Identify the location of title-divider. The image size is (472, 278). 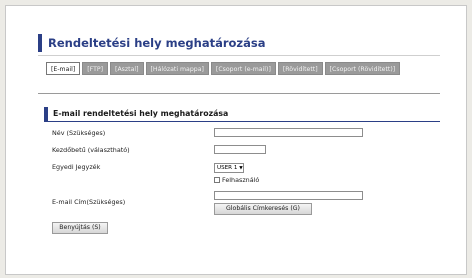
(239, 55).